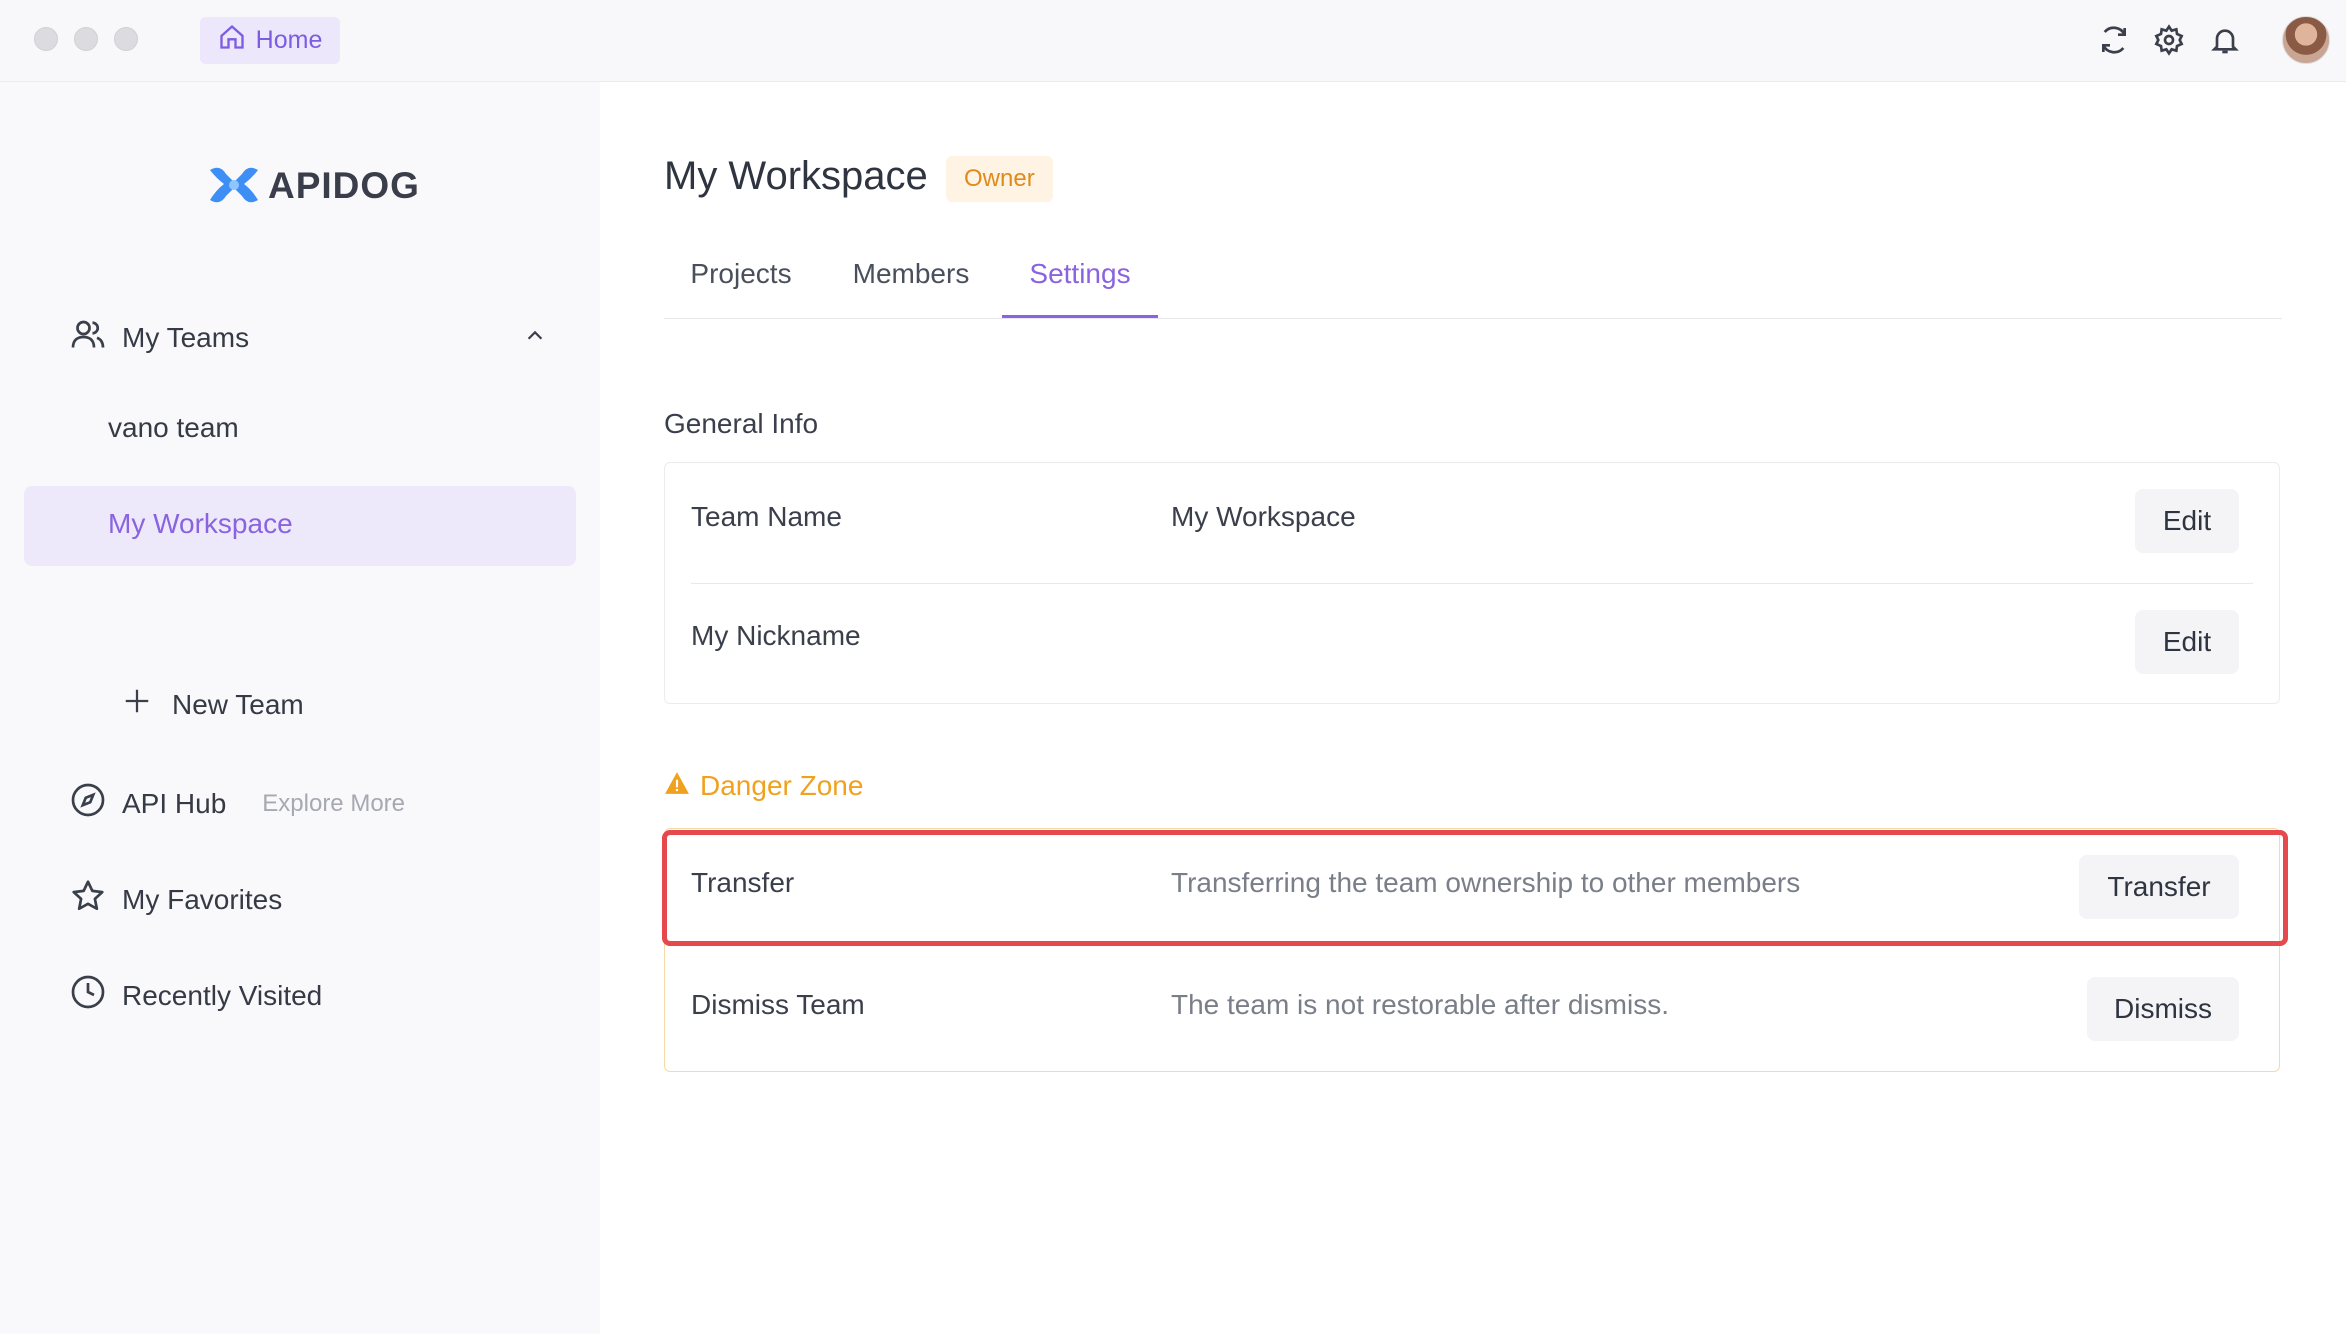 The height and width of the screenshot is (1334, 2346). I want to click on star-icon, so click(88, 899).